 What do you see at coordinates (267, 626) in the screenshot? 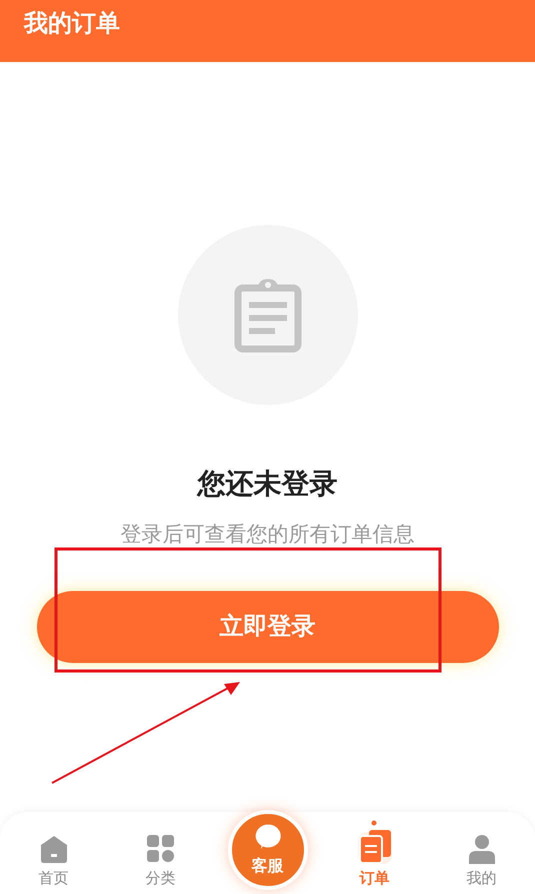
I see `login-button: 立即登录` at bounding box center [267, 626].